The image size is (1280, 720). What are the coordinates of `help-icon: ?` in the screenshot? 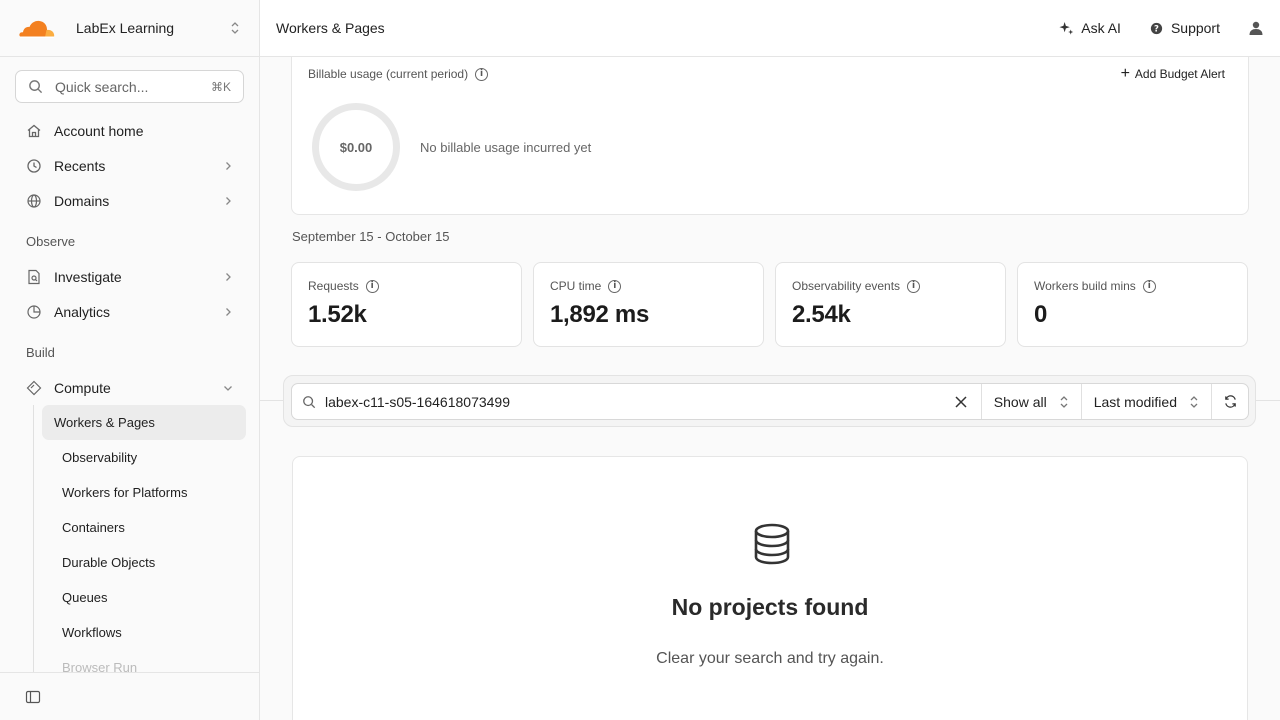 It's located at (1156, 28).